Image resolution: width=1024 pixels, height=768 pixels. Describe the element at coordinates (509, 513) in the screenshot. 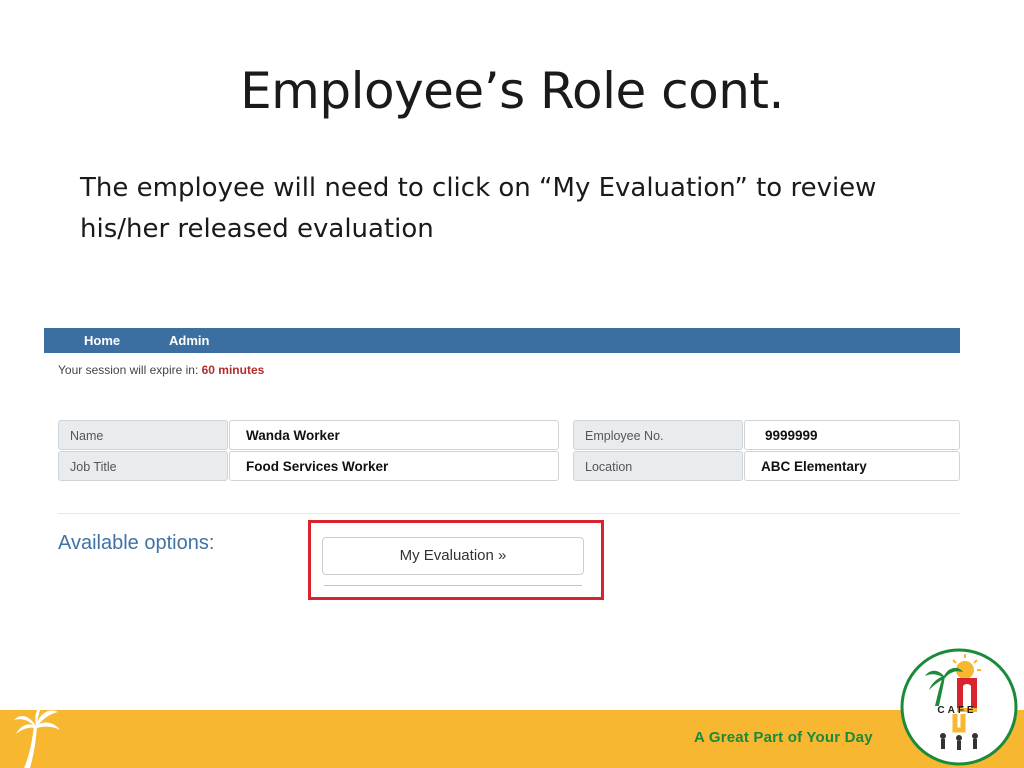

I see `divider` at that location.